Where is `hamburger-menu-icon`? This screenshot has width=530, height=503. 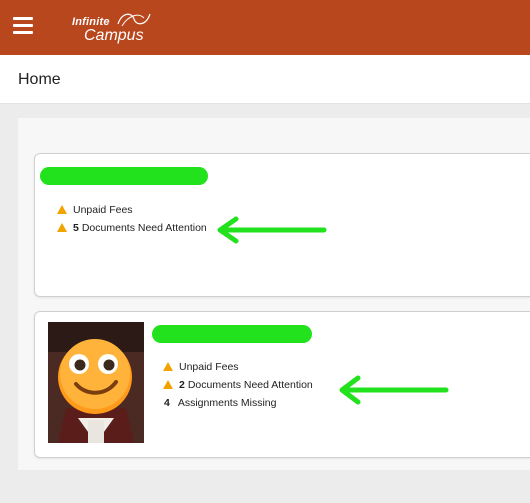
hamburger-menu-icon is located at coordinates (23, 27).